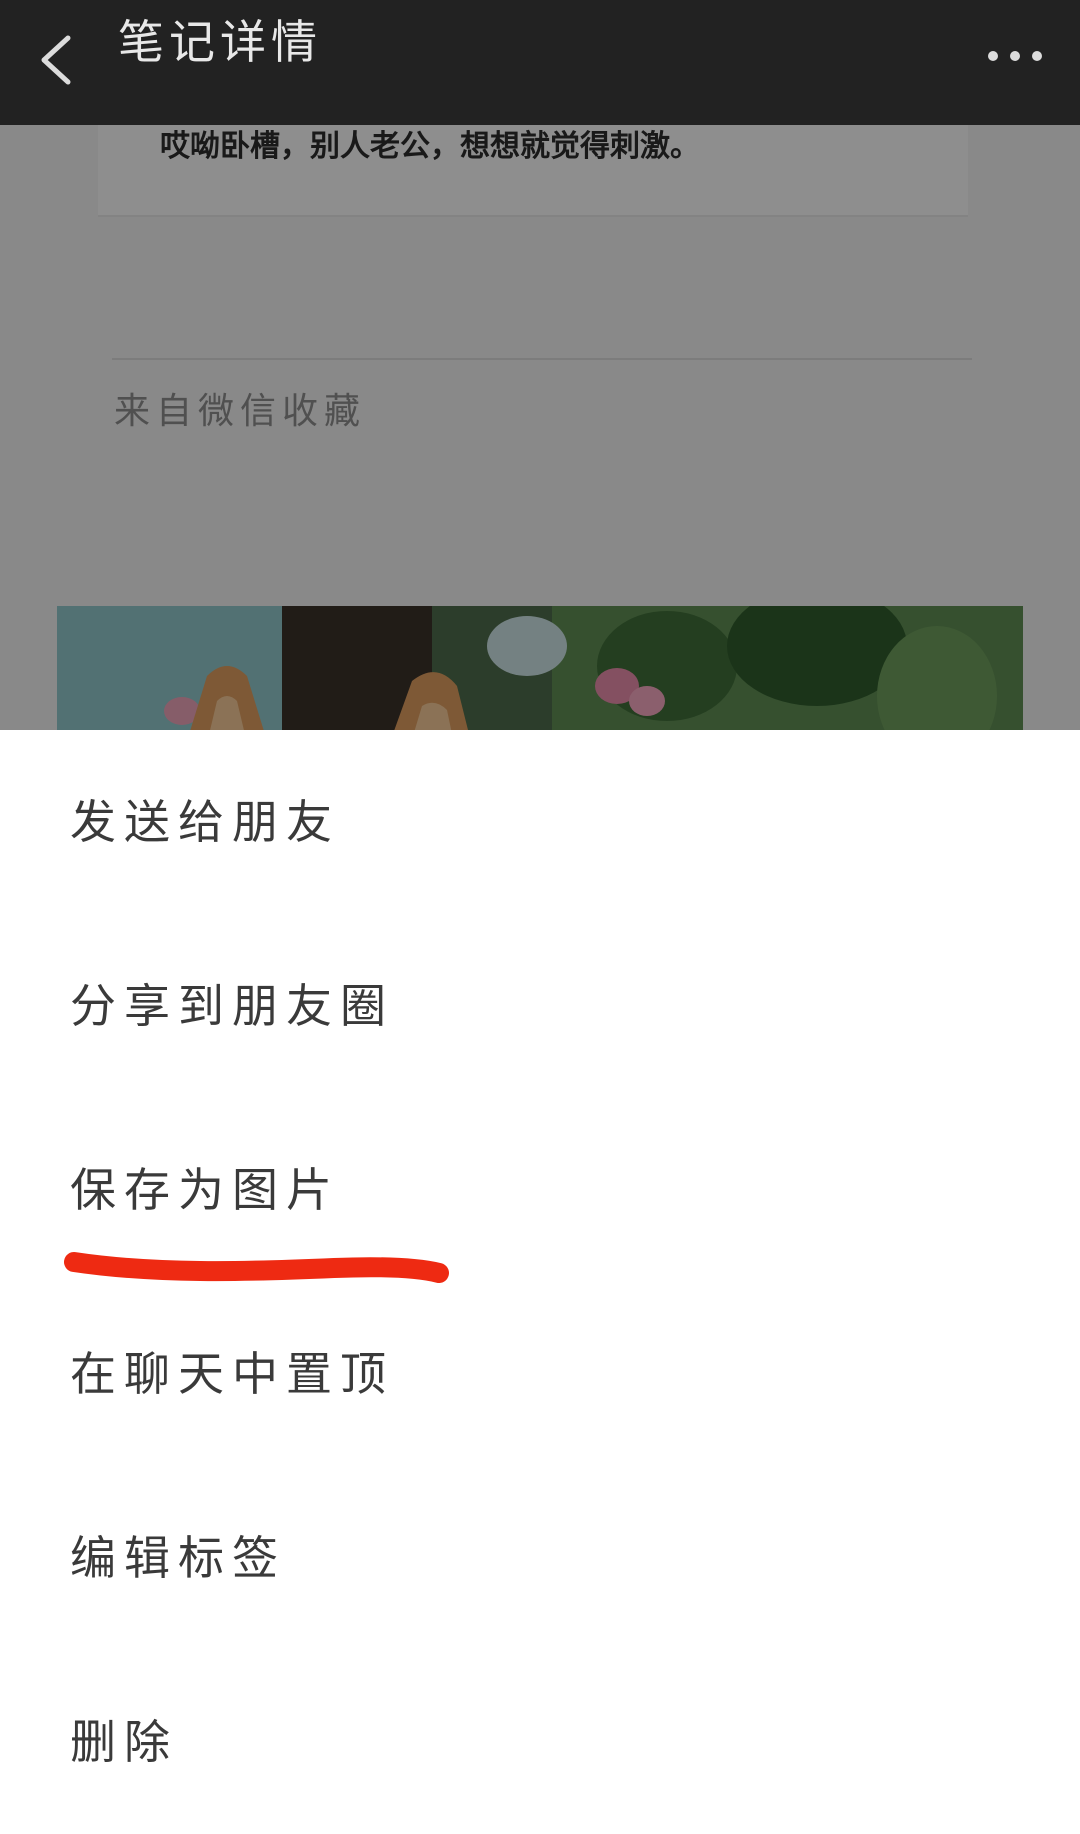 The height and width of the screenshot is (1834, 1080). Describe the element at coordinates (540, 1374) in the screenshot. I see `menu-item-pin-in-chat: 在聊天中置顶` at that location.